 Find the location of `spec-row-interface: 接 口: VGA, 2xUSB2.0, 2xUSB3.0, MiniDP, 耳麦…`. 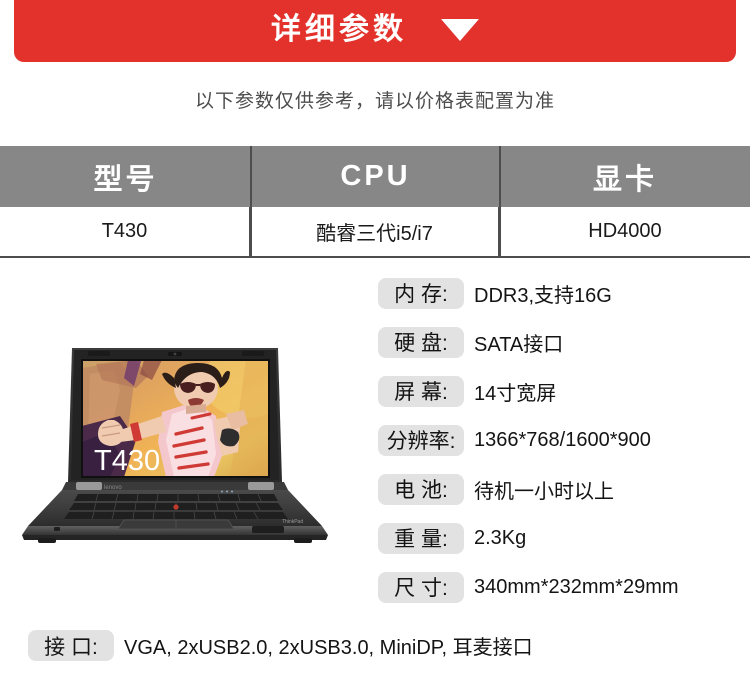

spec-row-interface: 接 口: VGA, 2xUSB2.0, 2xUSB3.0, MiniDP, 耳麦… is located at coordinates (280, 645).